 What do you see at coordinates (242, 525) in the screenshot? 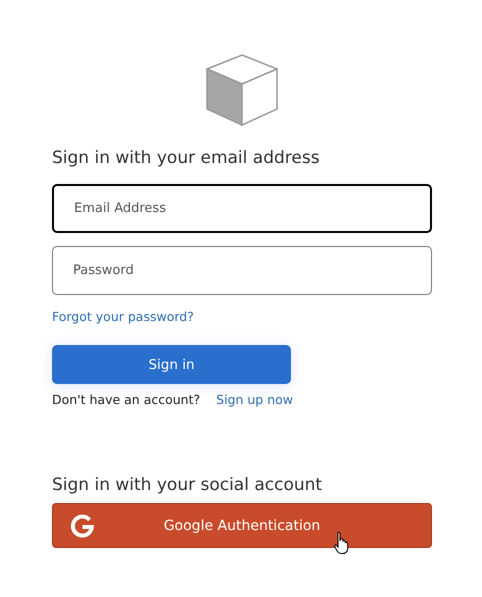
I see `google-button: Google Authentication` at bounding box center [242, 525].